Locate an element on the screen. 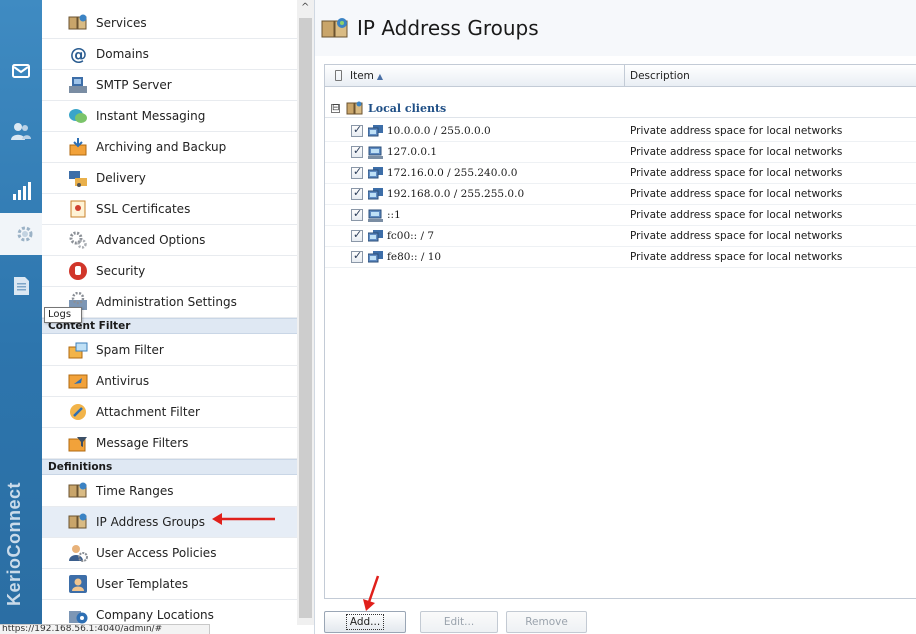 This screenshot has width=916, height=634. nav-item-label: IP Address Groups is located at coordinates (150, 522).